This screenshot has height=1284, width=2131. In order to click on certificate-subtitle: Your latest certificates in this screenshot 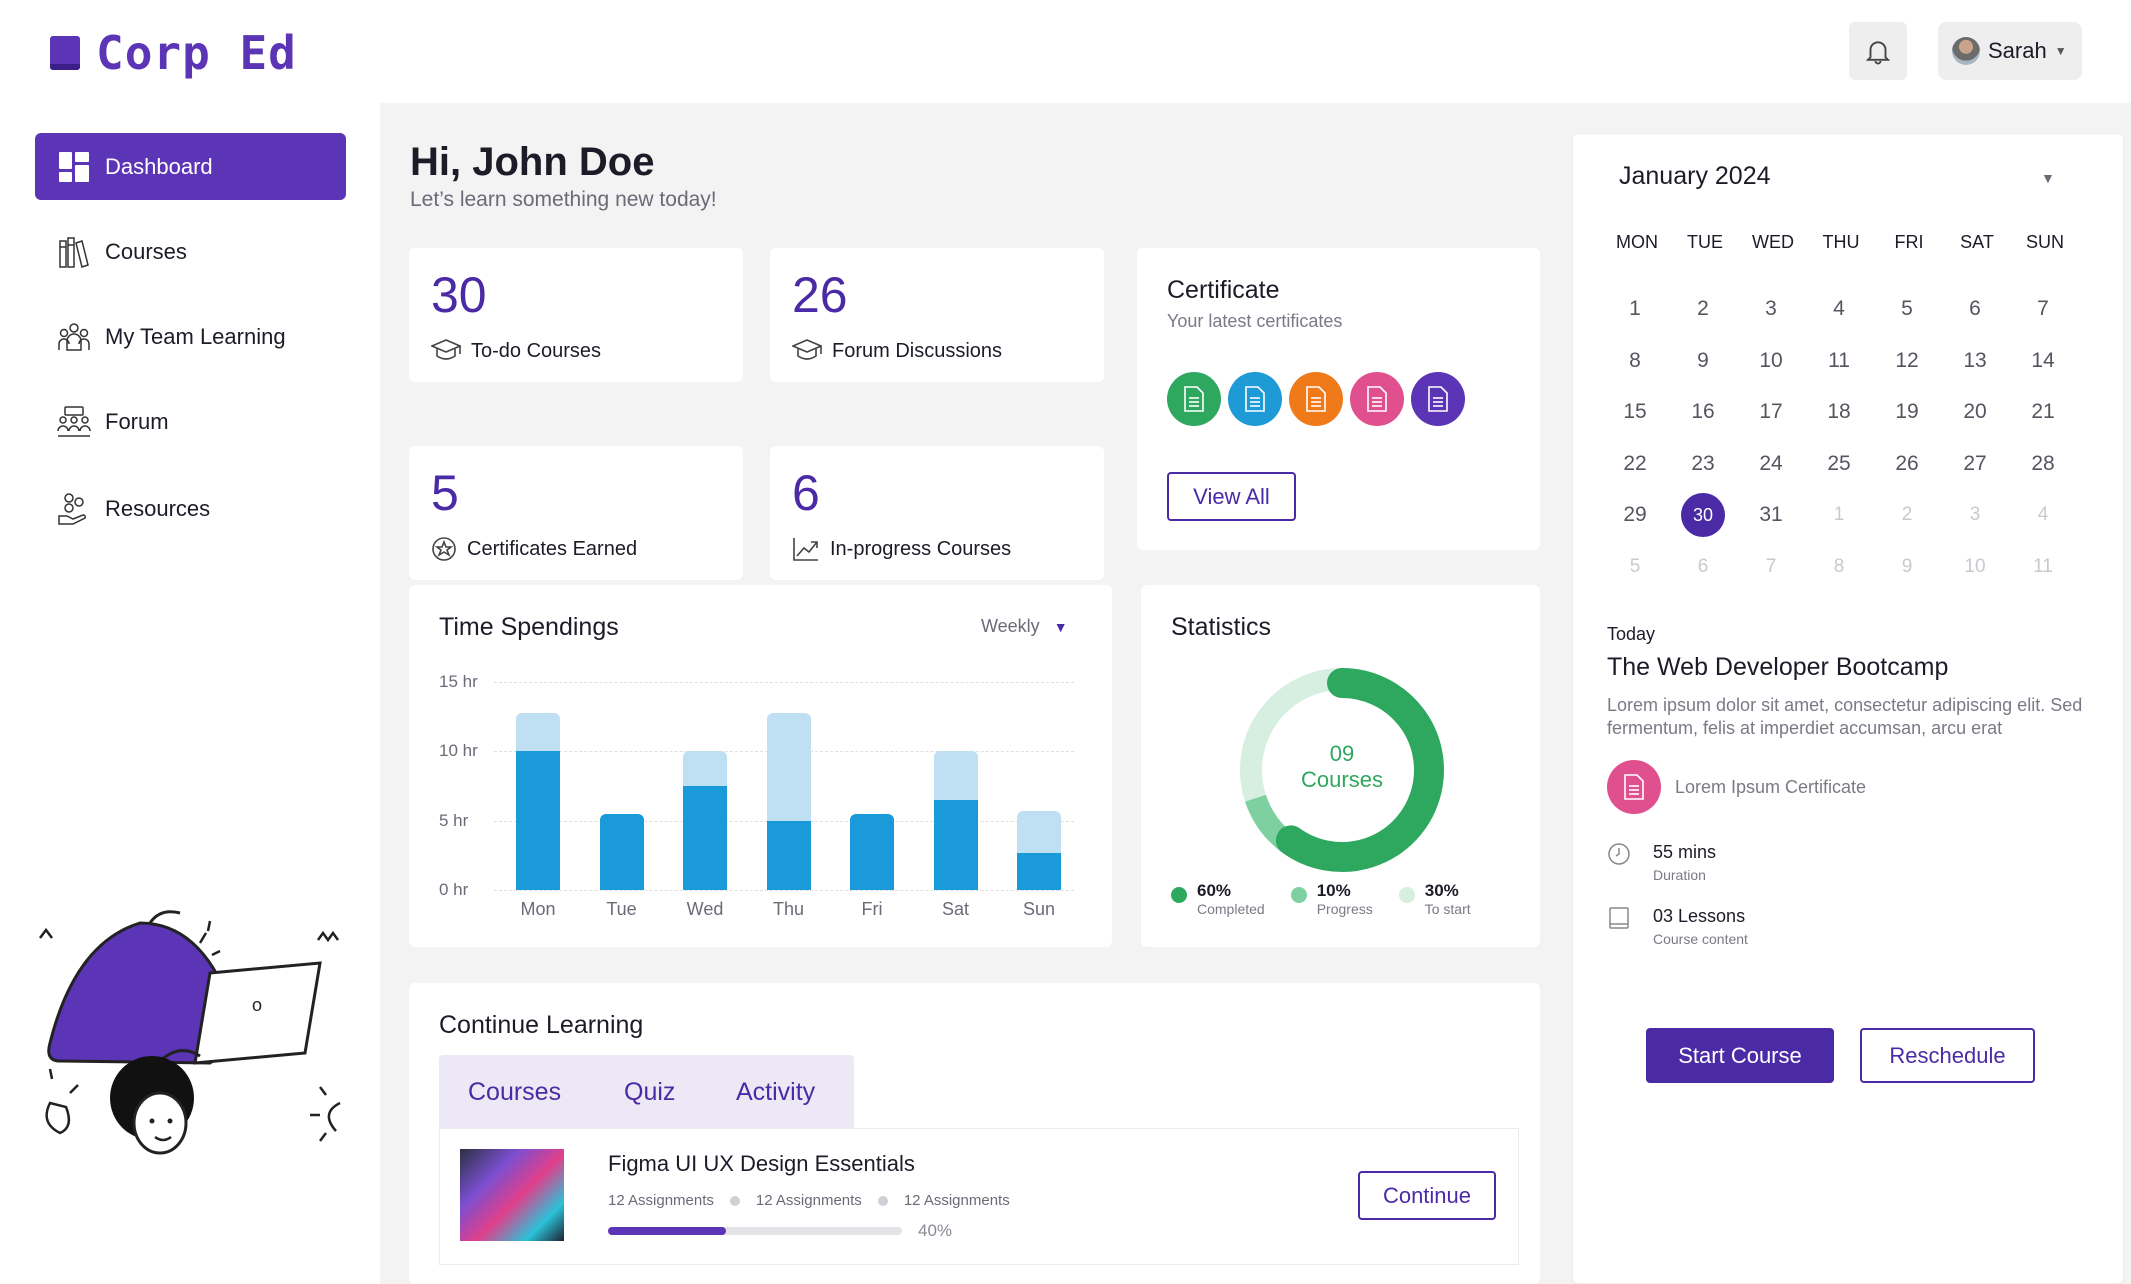, I will do `click(1255, 321)`.